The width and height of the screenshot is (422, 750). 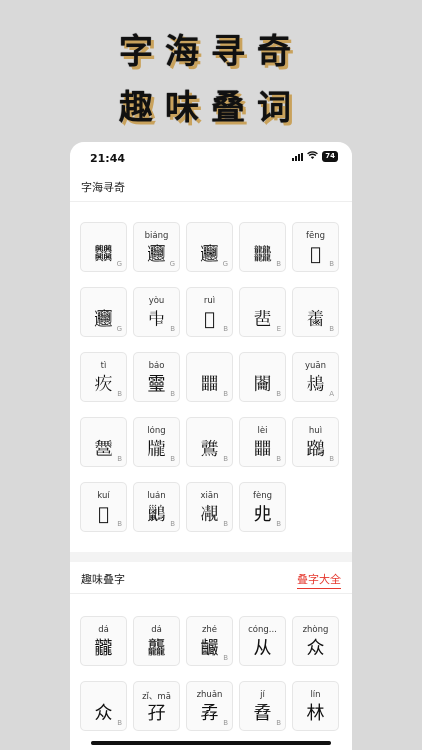 I want to click on char-pinyin: yuān, so click(x=315, y=366).